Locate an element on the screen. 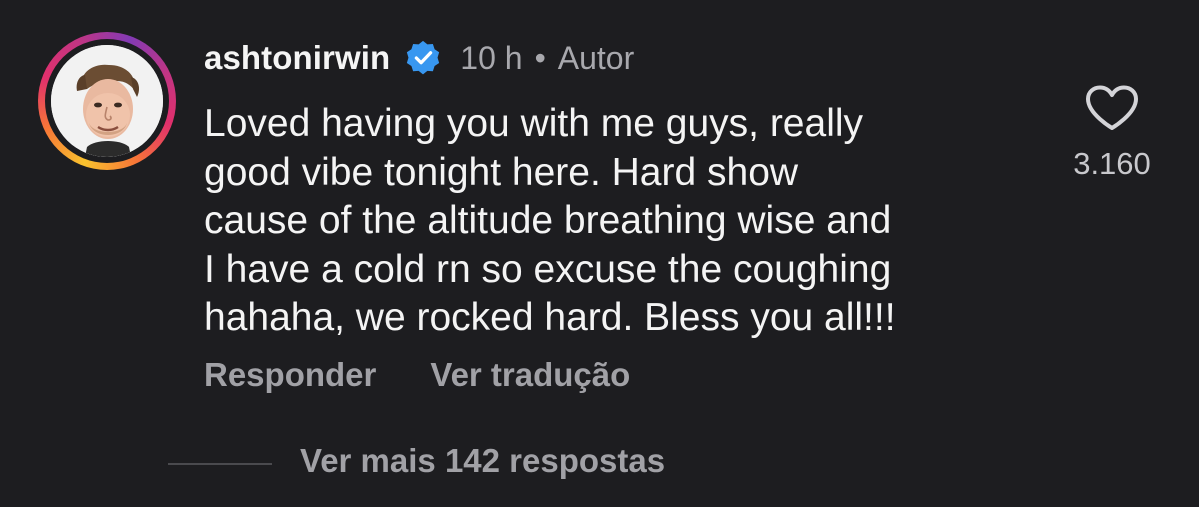 The image size is (1199, 507). comment-header: ashtonirwin 10 h • Autor is located at coordinates (419, 58).